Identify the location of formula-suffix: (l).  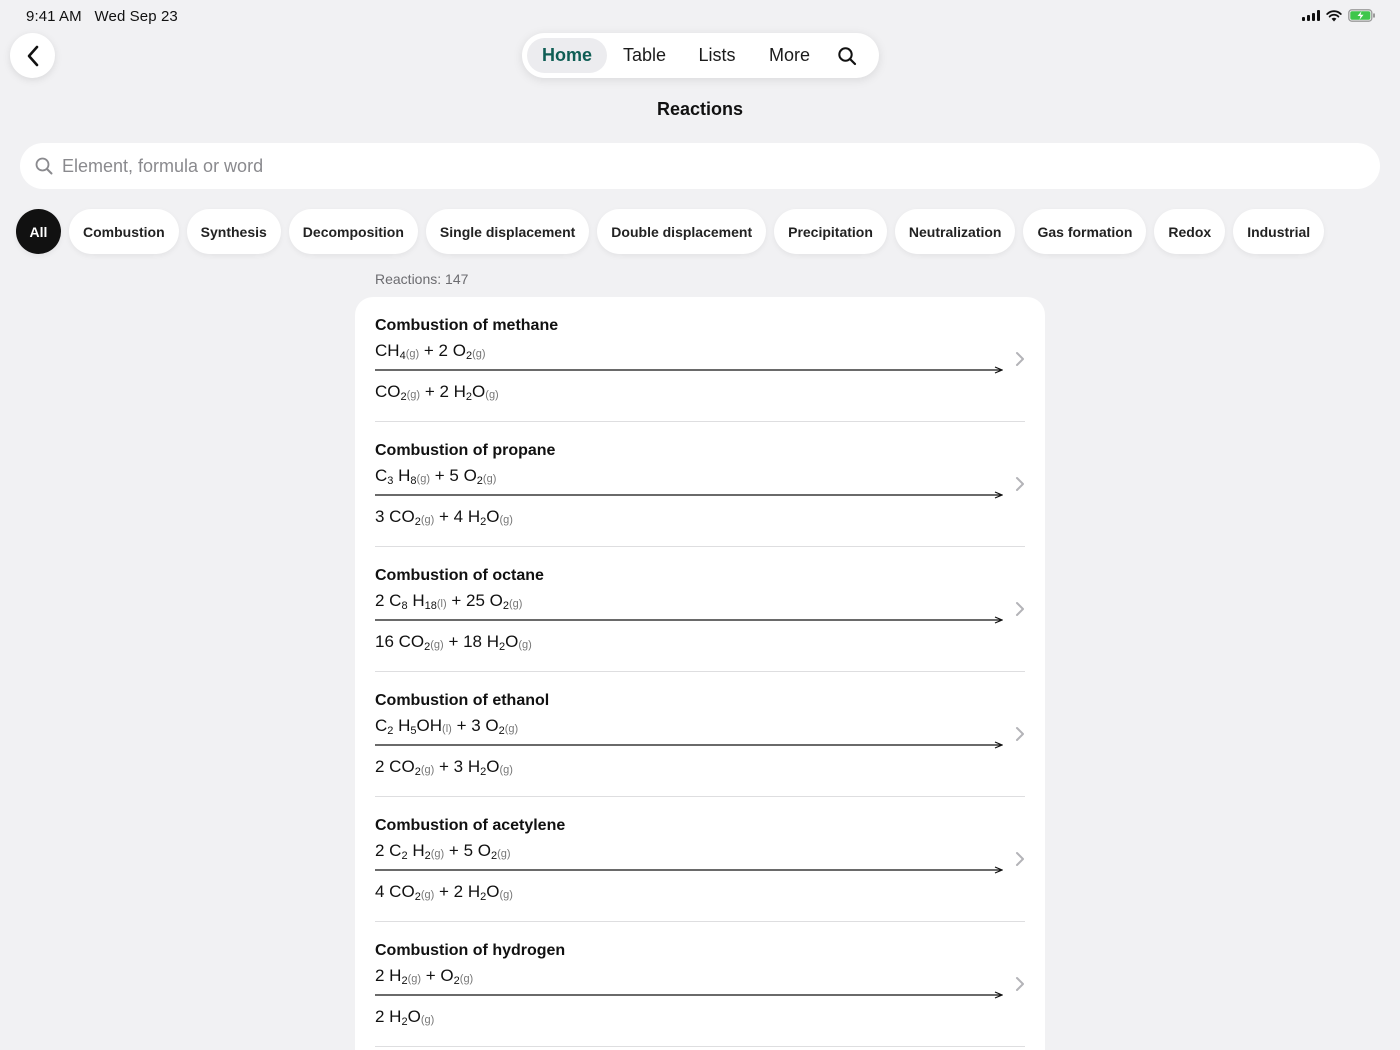
(441, 604).